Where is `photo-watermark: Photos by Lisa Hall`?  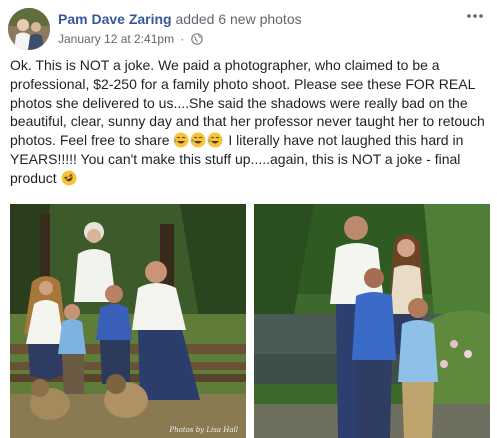 photo-watermark: Photos by Lisa Hall is located at coordinates (203, 430).